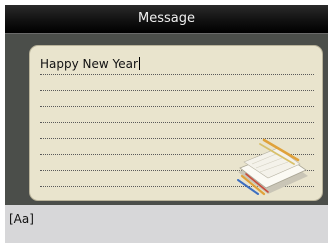 The image size is (331, 247). Describe the element at coordinates (21, 219) in the screenshot. I see `input-mode-toggle: [Aa]` at that location.